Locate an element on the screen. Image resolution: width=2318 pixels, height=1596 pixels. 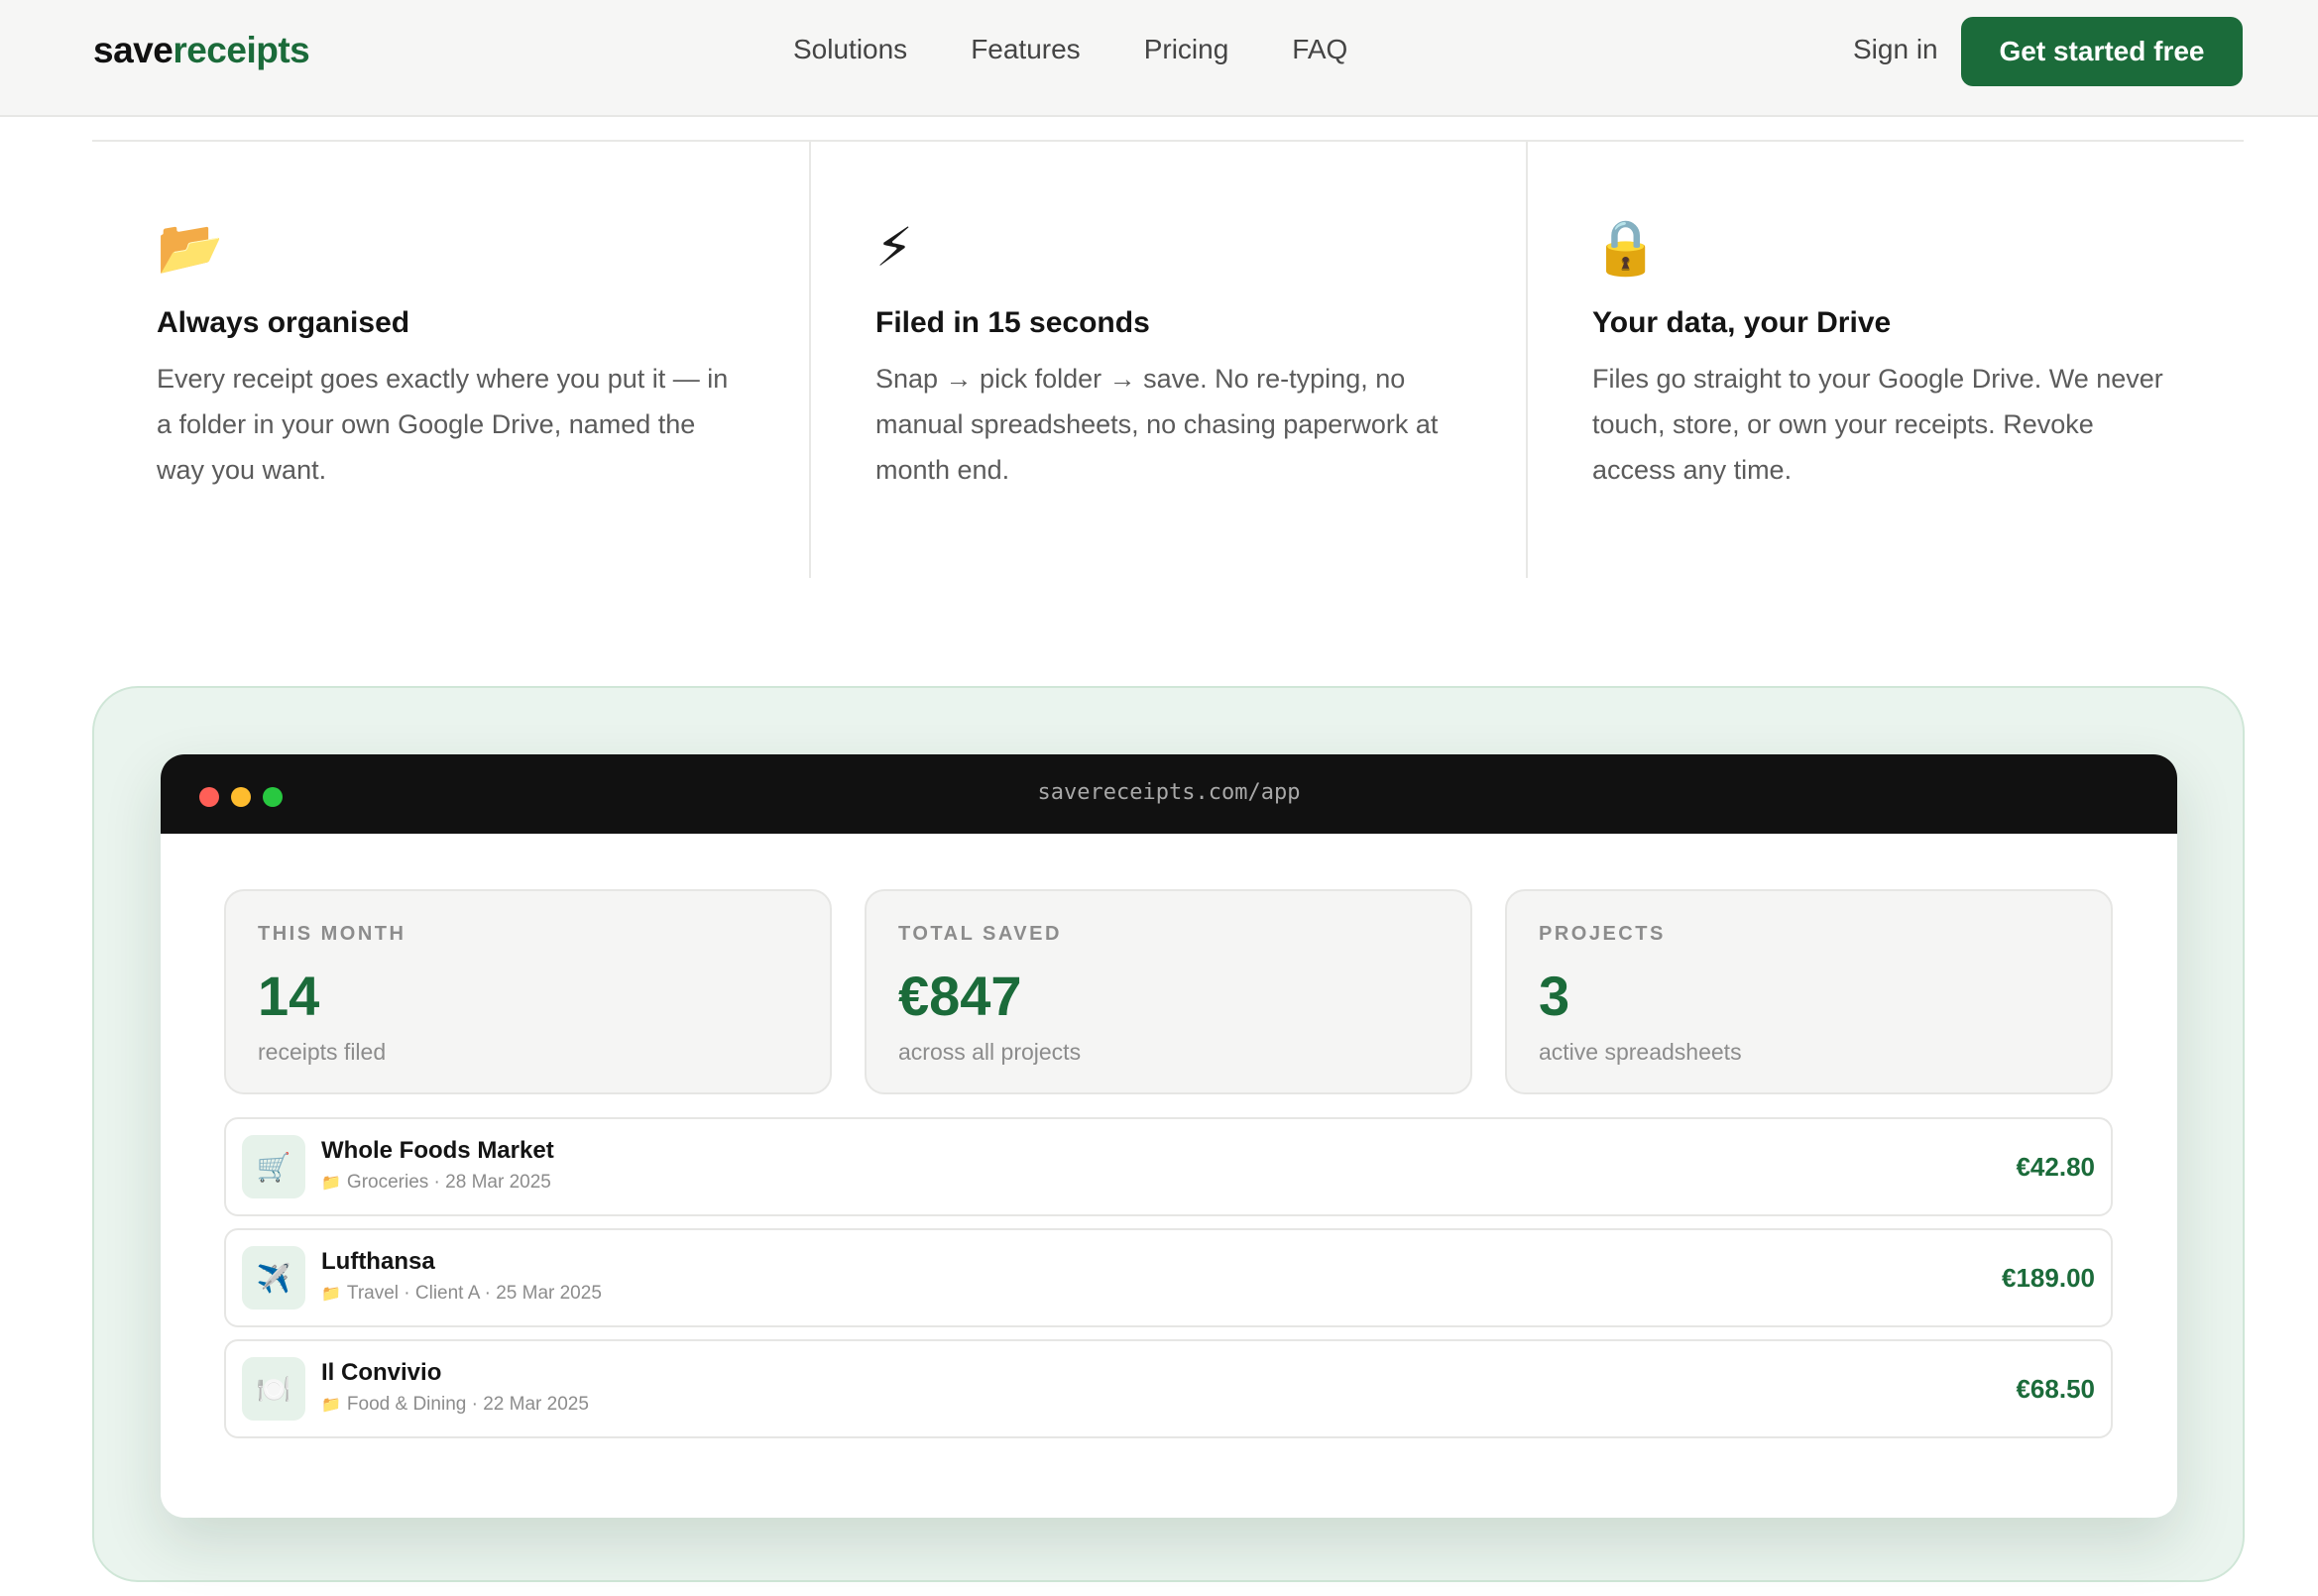
airplane-icon: ✈️ is located at coordinates (273, 1278).